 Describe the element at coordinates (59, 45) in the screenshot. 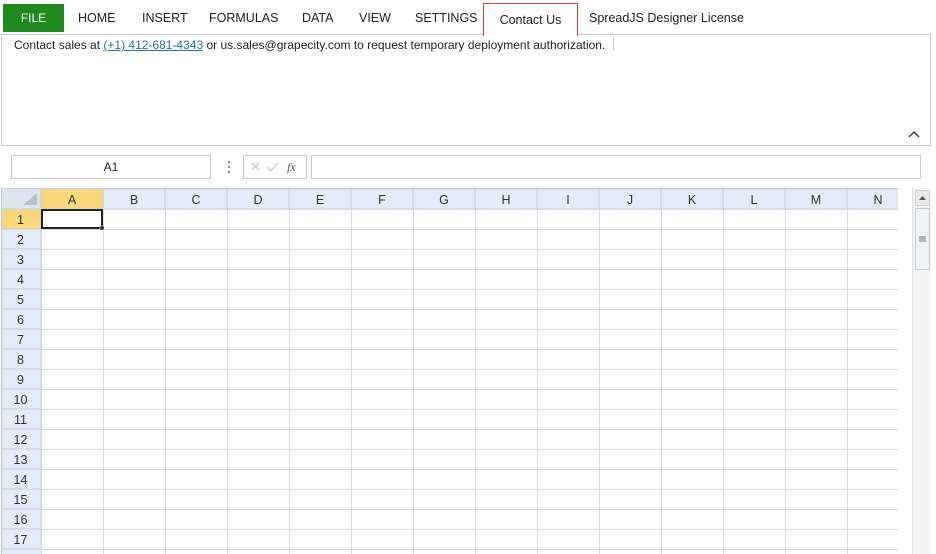

I see `contact-prefix-text: Contact sales at` at that location.